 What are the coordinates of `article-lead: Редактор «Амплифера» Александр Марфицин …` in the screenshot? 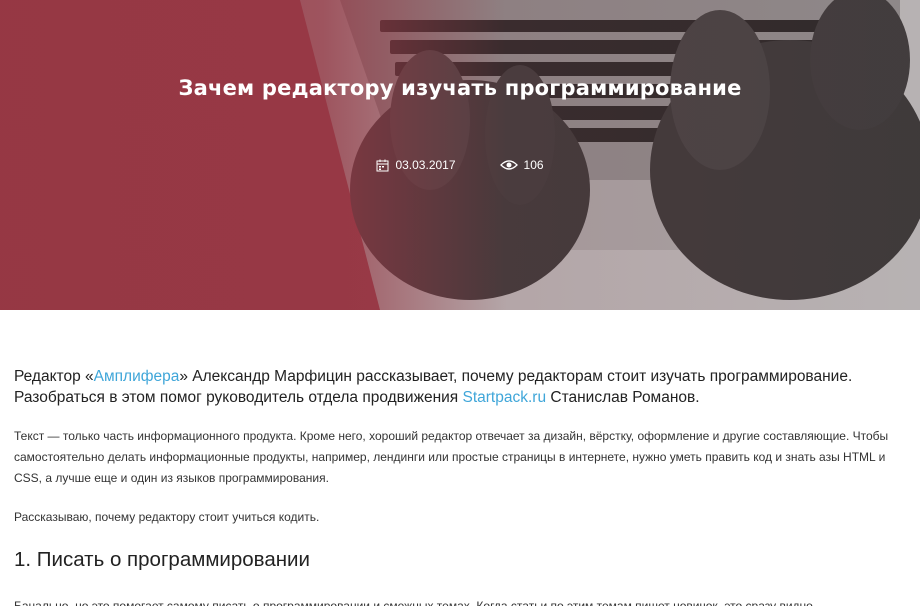 It's located at (433, 387).